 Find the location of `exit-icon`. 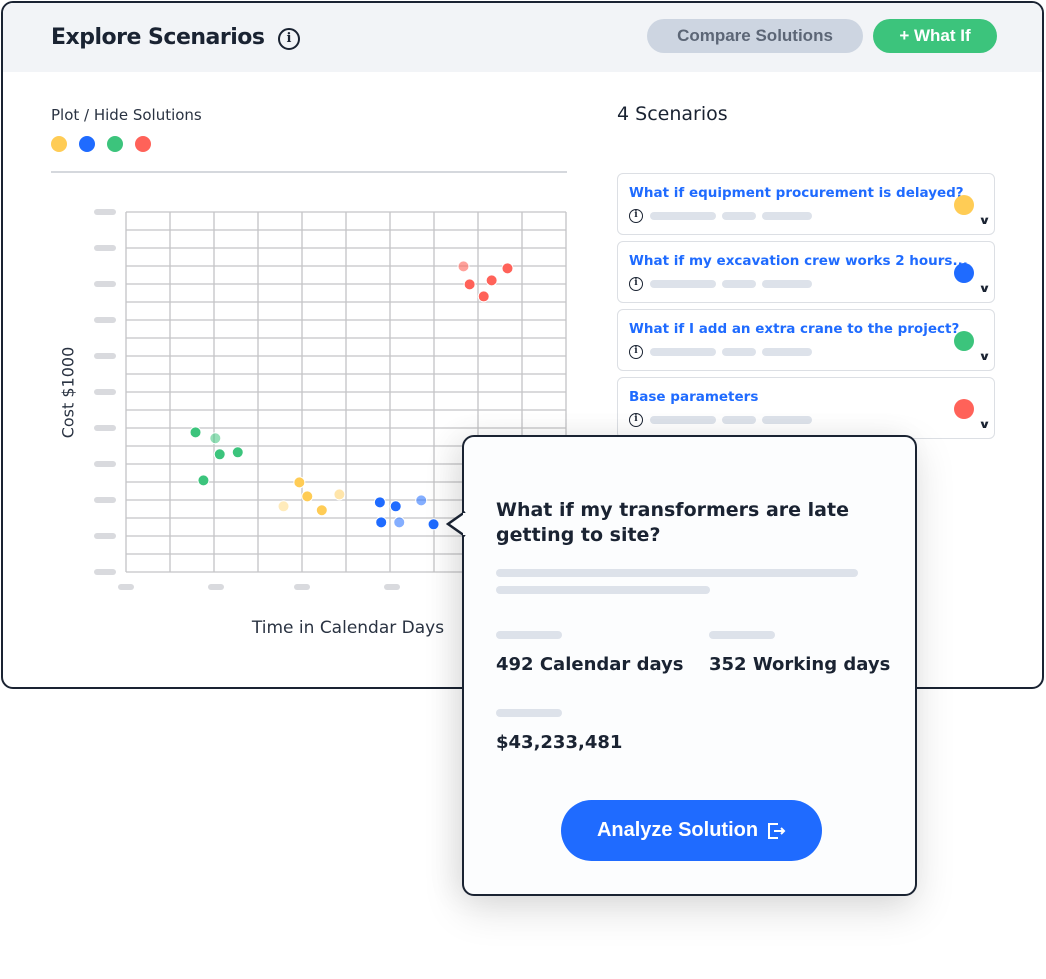

exit-icon is located at coordinates (777, 830).